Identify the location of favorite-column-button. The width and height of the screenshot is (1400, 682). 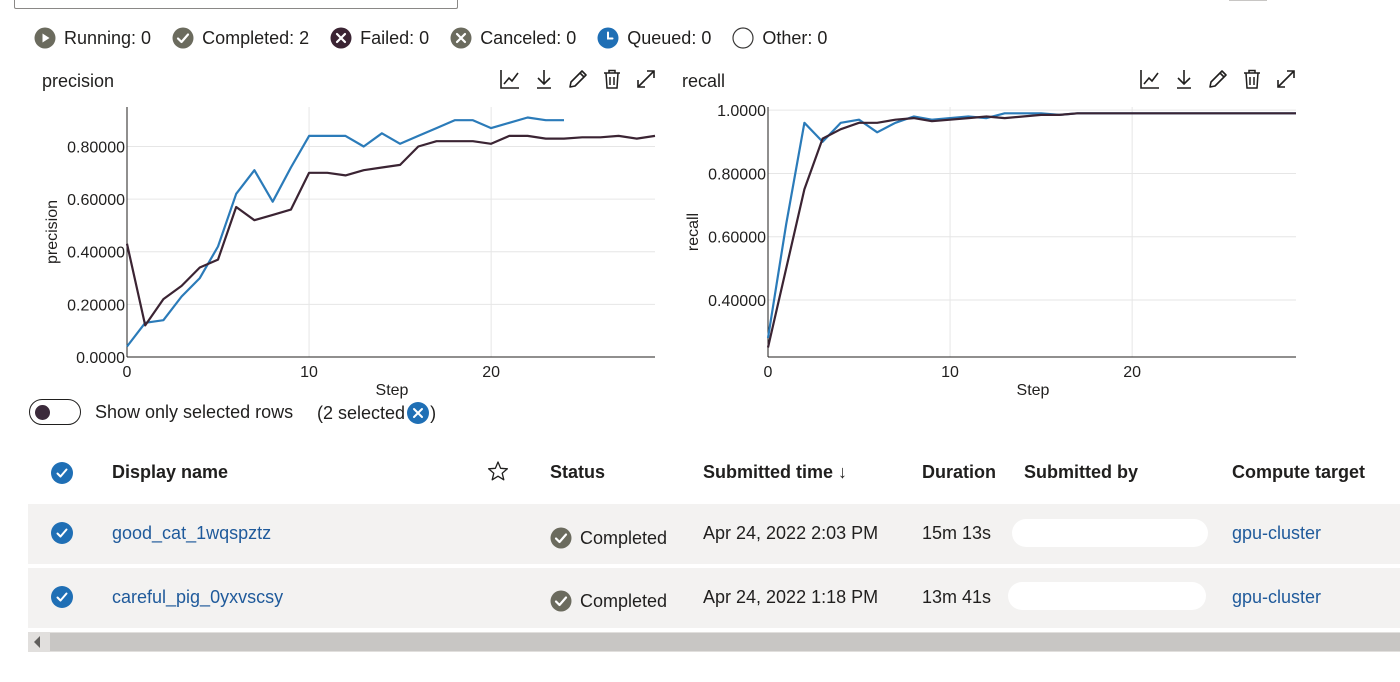
(498, 473).